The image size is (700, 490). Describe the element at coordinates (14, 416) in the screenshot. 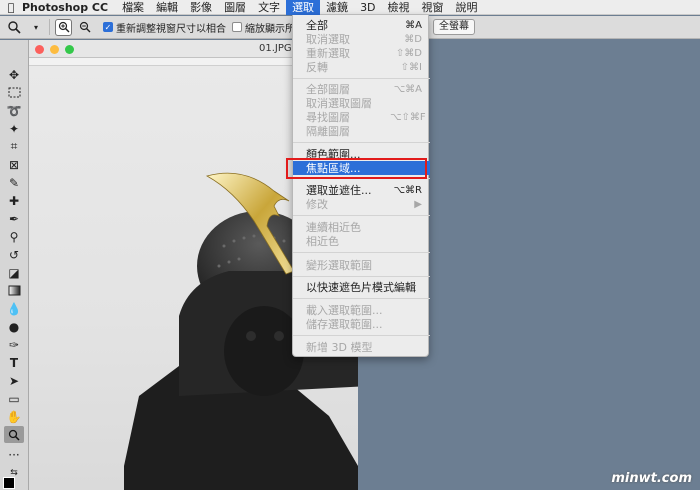

I see `hand-tool-icon: ✋` at that location.